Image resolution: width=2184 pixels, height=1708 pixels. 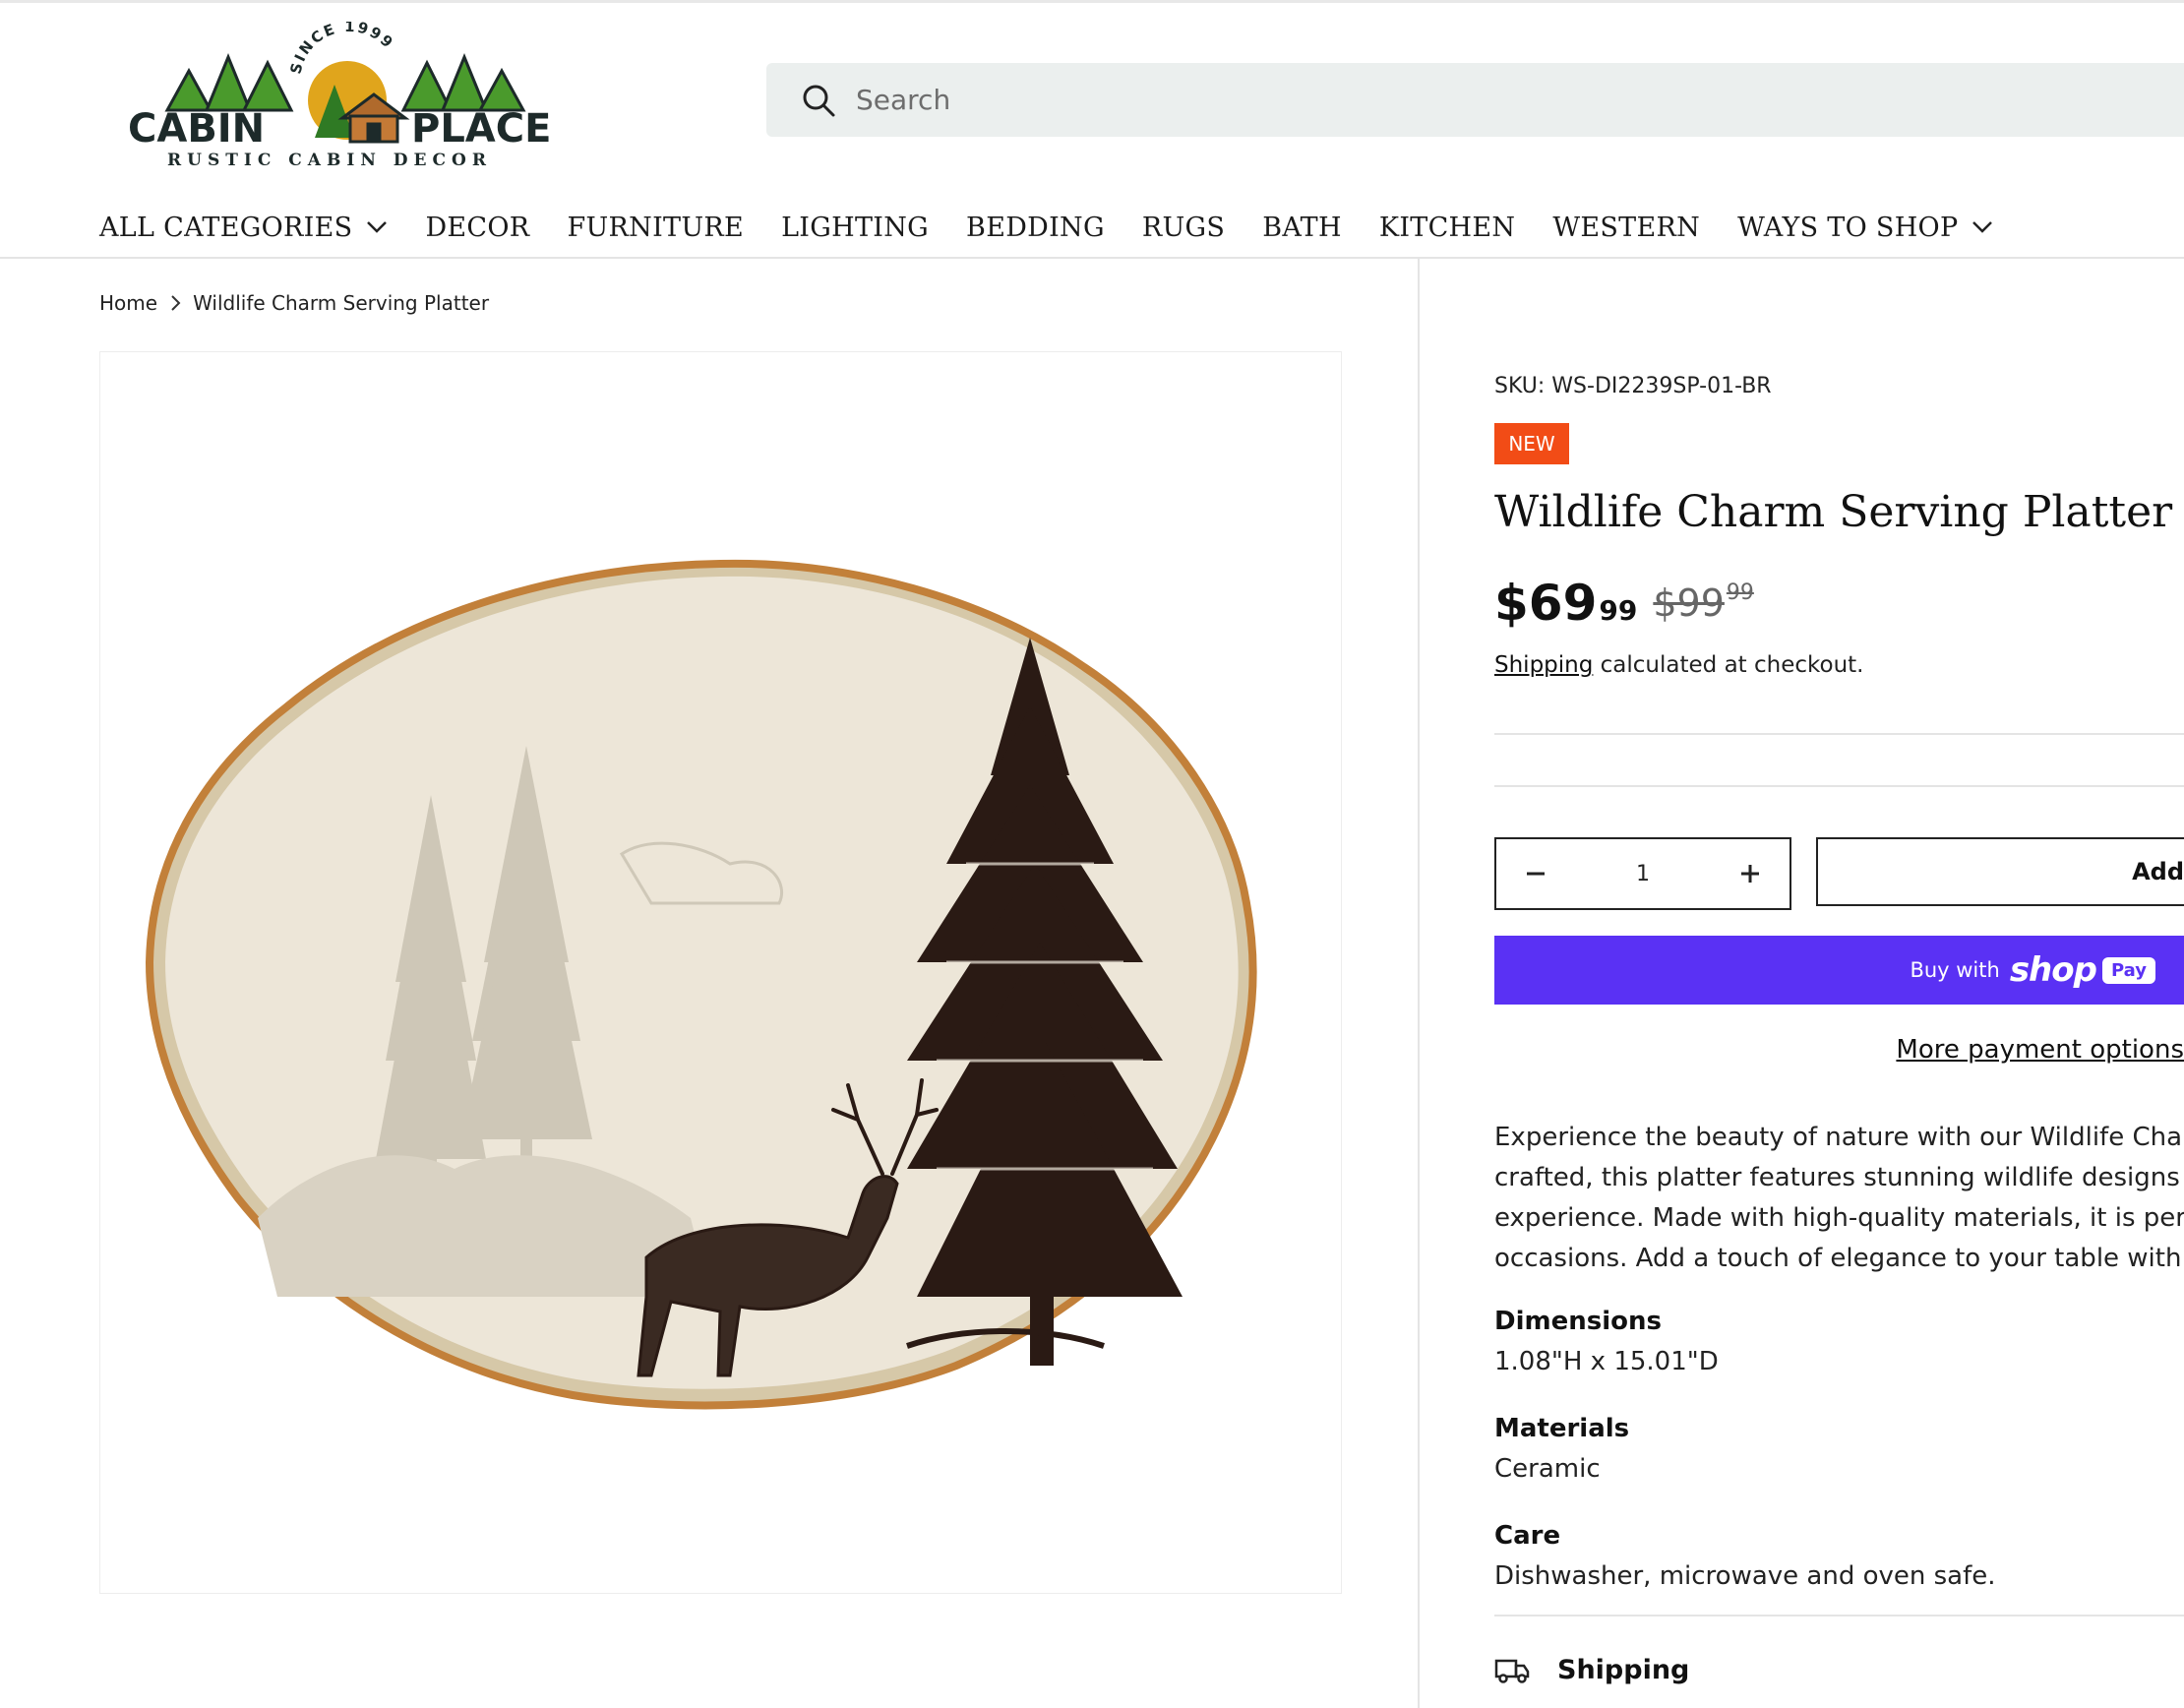 I want to click on minus-icon, so click(x=1536, y=874).